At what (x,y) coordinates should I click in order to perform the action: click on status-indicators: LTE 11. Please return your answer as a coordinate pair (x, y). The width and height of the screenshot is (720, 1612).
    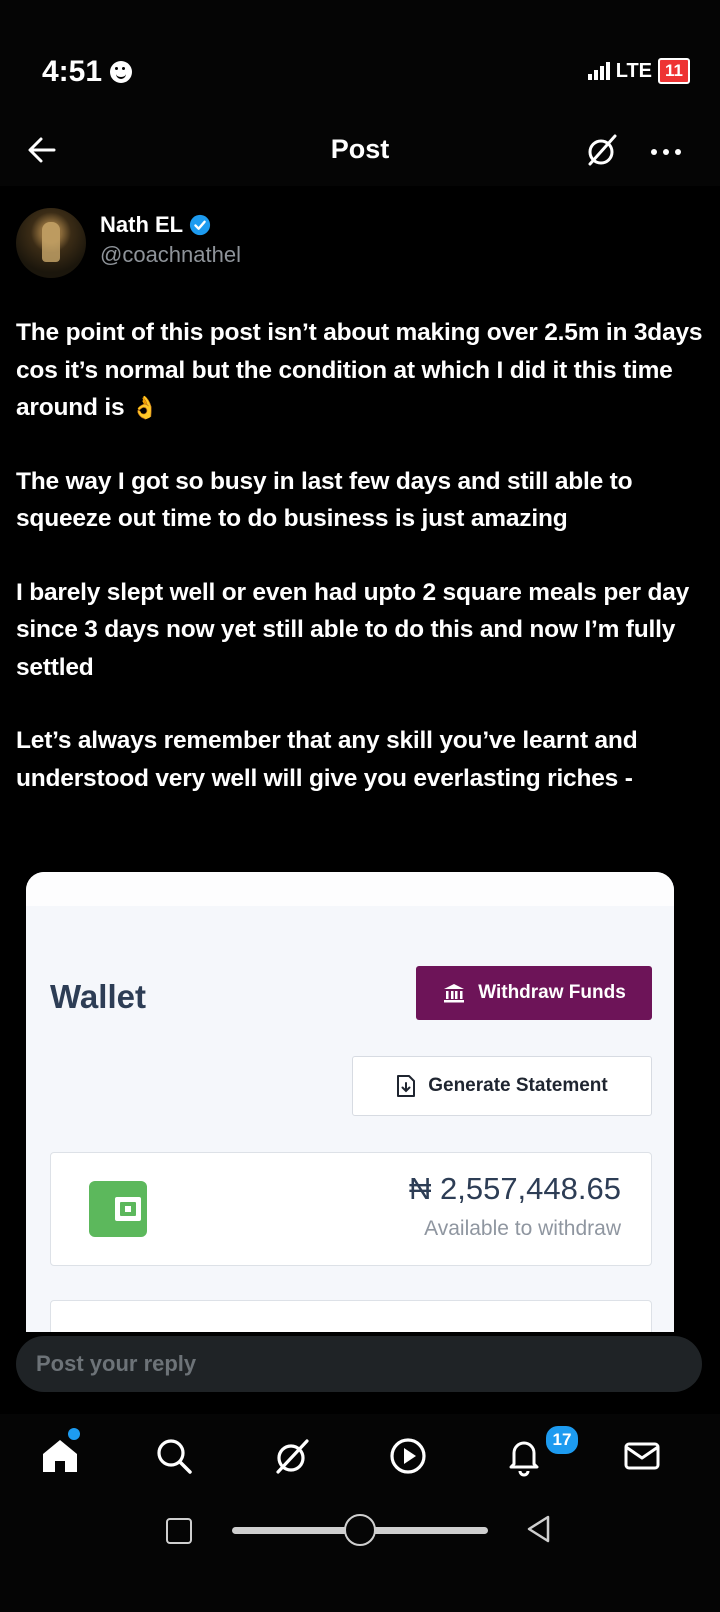
    Looking at the image, I should click on (638, 71).